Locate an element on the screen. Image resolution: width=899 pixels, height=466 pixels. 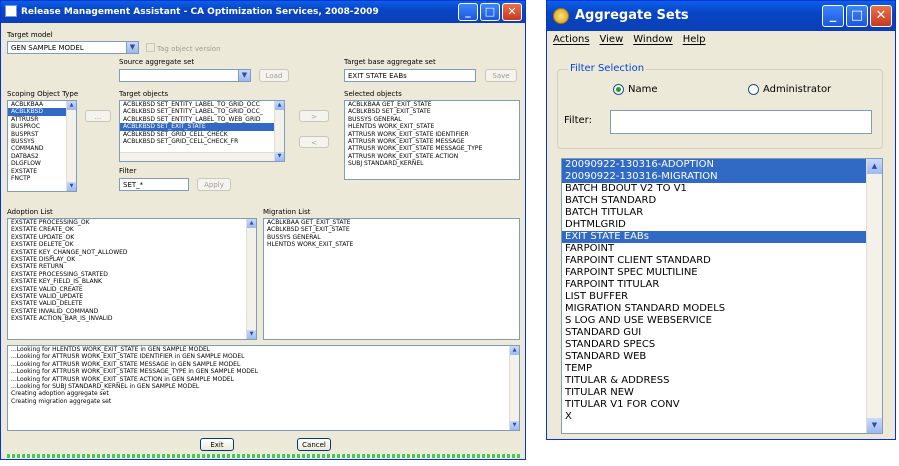
list-item: EXSTATE CREATE_OK is located at coordinates (132, 229).